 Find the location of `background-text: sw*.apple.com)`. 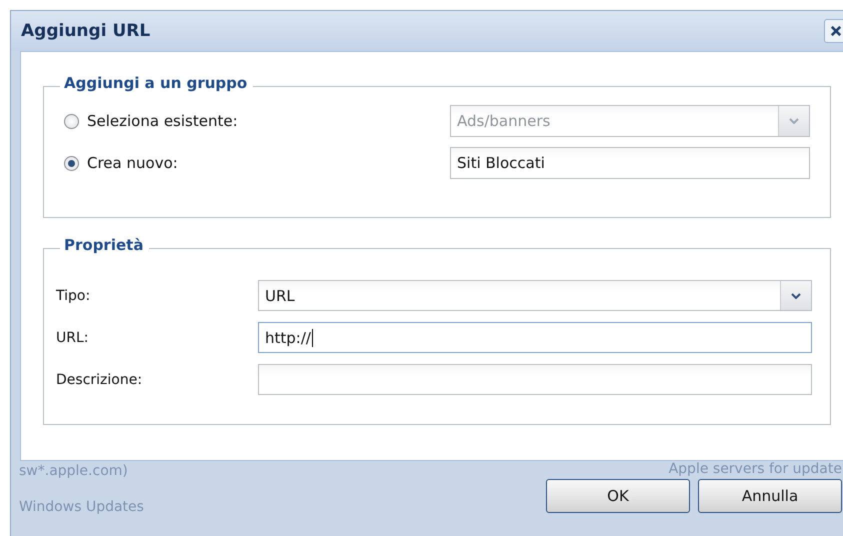

background-text: sw*.apple.com) is located at coordinates (74, 471).